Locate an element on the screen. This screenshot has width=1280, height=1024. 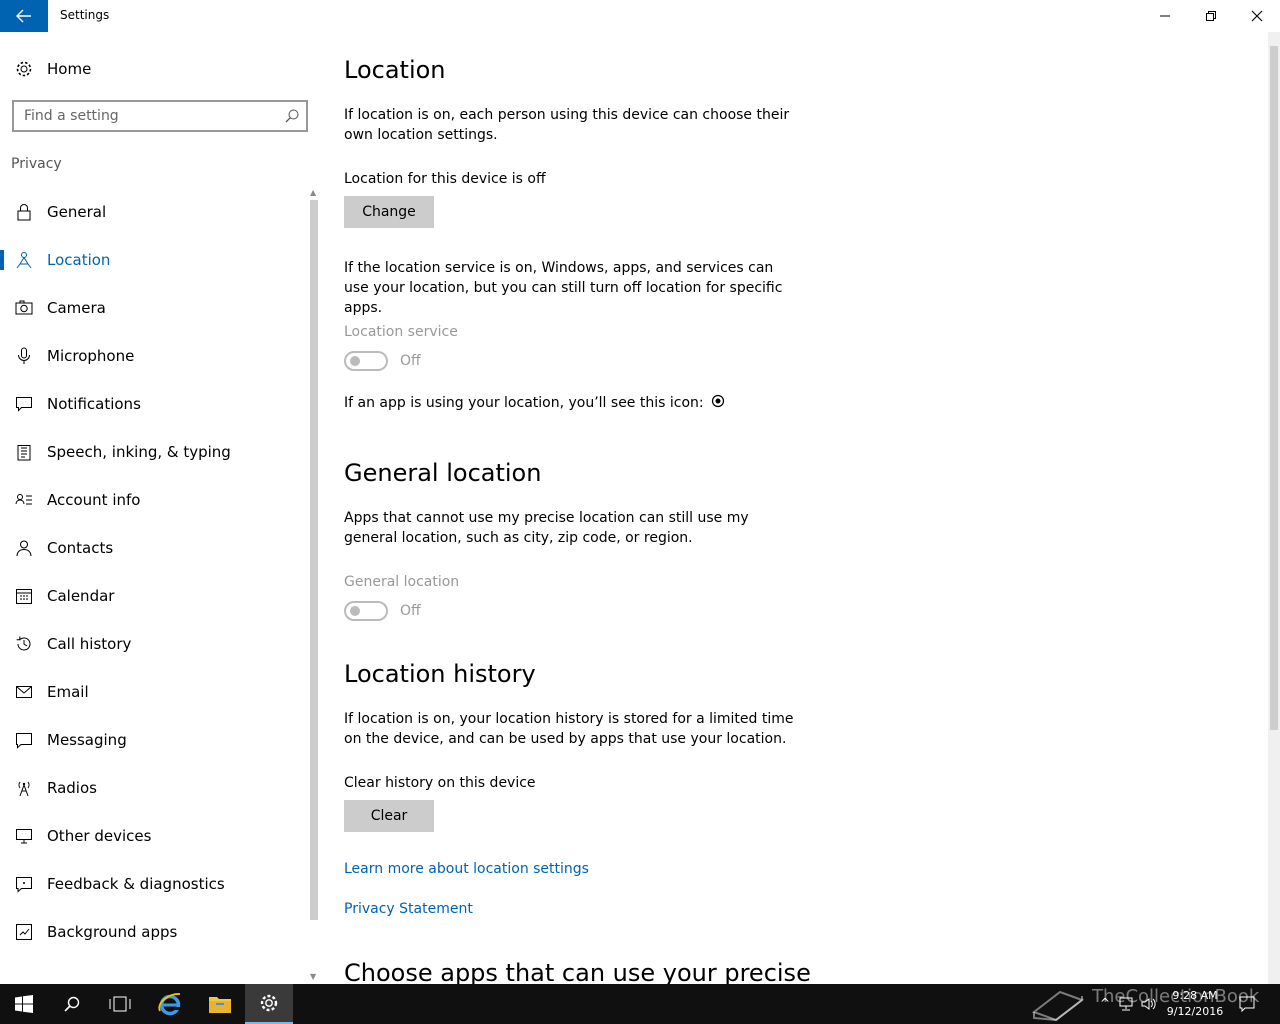
sidebar-item-speech: Speech, inking, & typing is located at coordinates (153, 452).